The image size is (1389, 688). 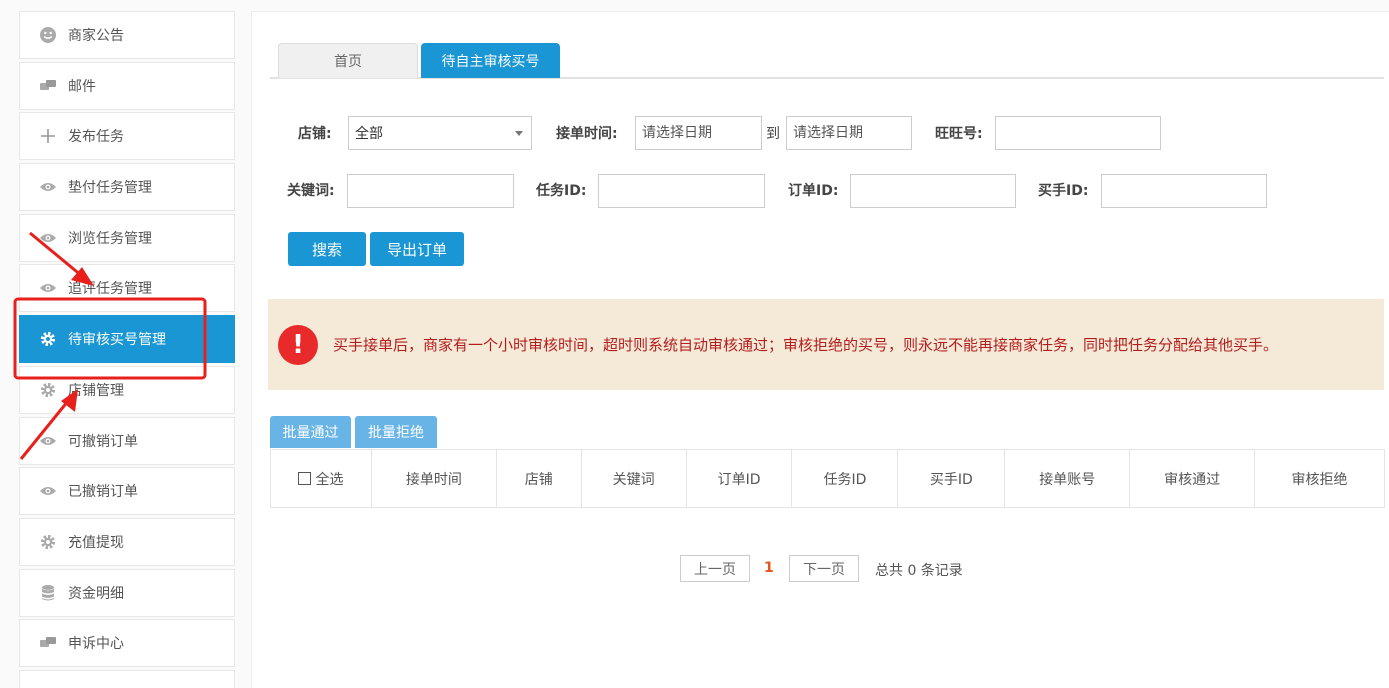 What do you see at coordinates (396, 432) in the screenshot?
I see `batch-reject-button: 批量拒绝` at bounding box center [396, 432].